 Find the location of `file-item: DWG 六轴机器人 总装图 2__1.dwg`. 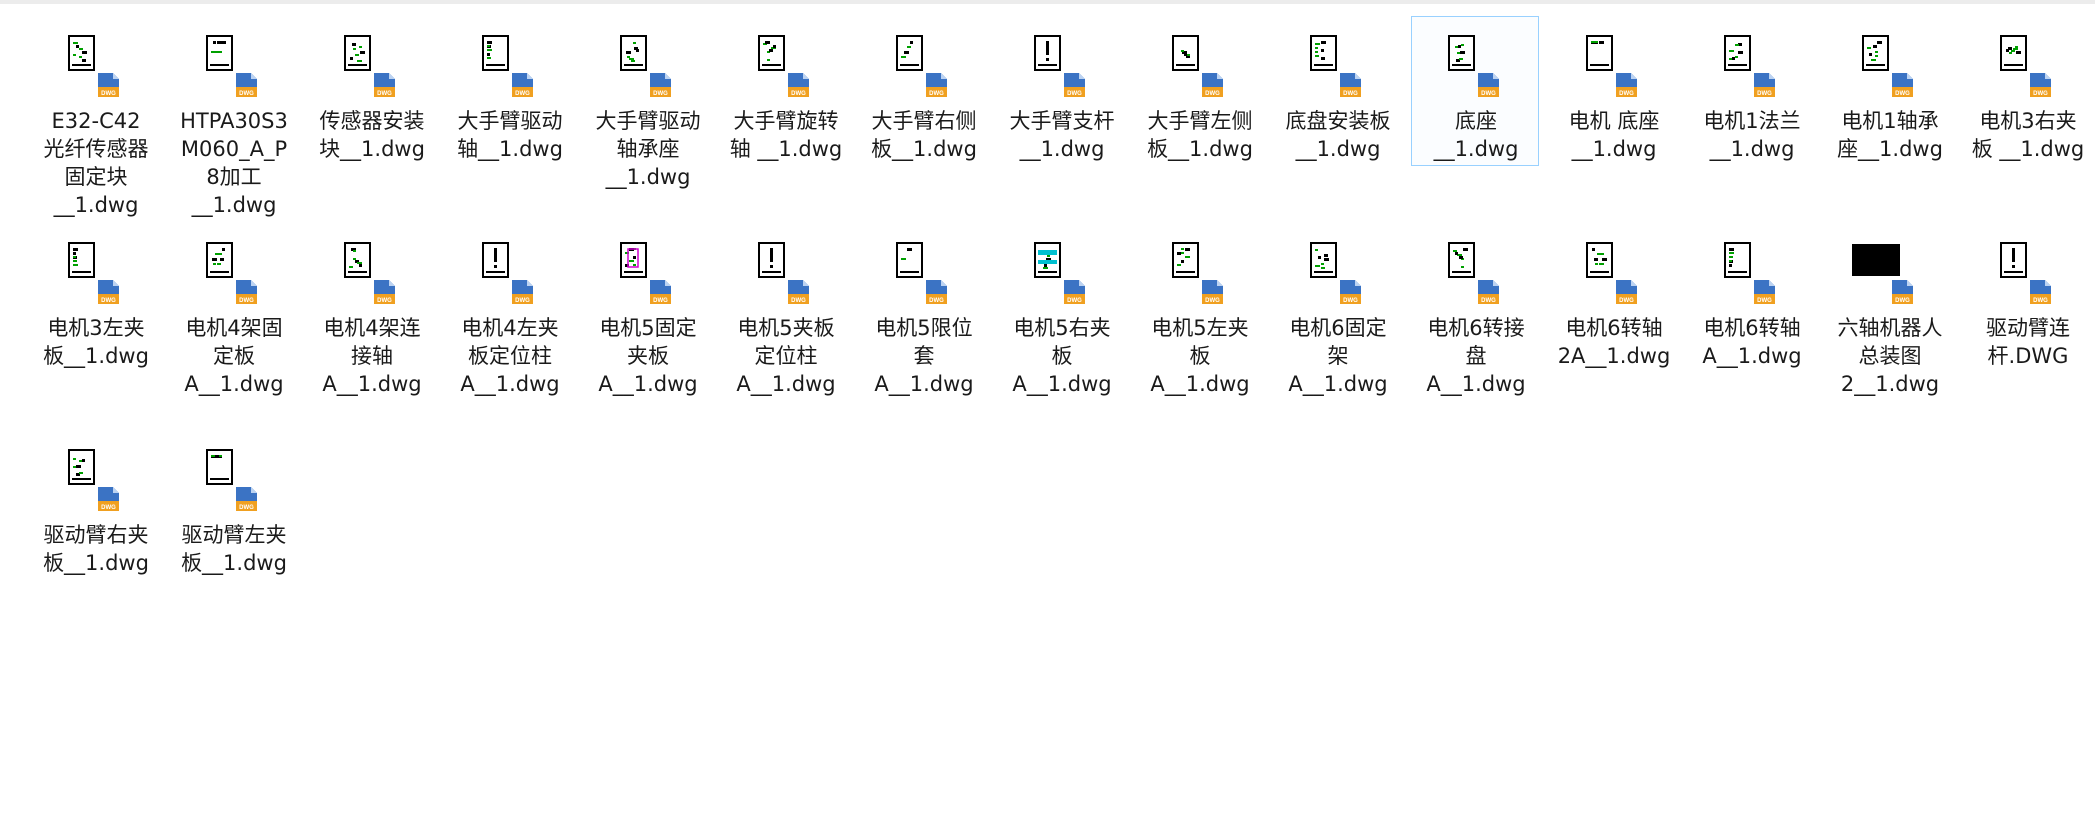

file-item: DWG 六轴机器人 总装图 2__1.dwg is located at coordinates (1889, 309).